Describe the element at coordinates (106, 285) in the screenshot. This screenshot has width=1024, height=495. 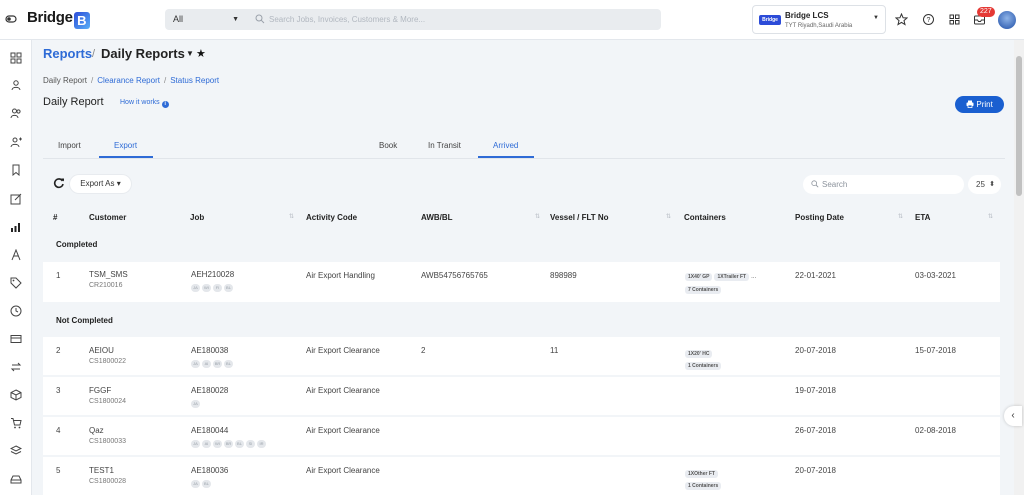
I see `customer-code: CR210016` at that location.